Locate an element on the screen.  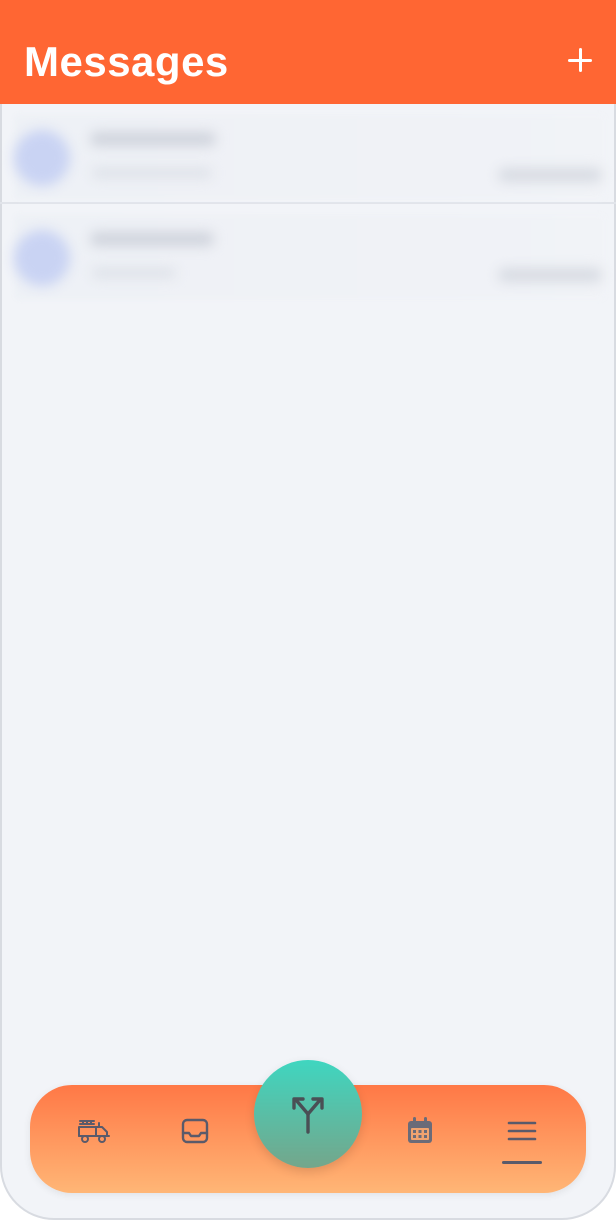
tab-fire-truck is located at coordinates (94, 1131).